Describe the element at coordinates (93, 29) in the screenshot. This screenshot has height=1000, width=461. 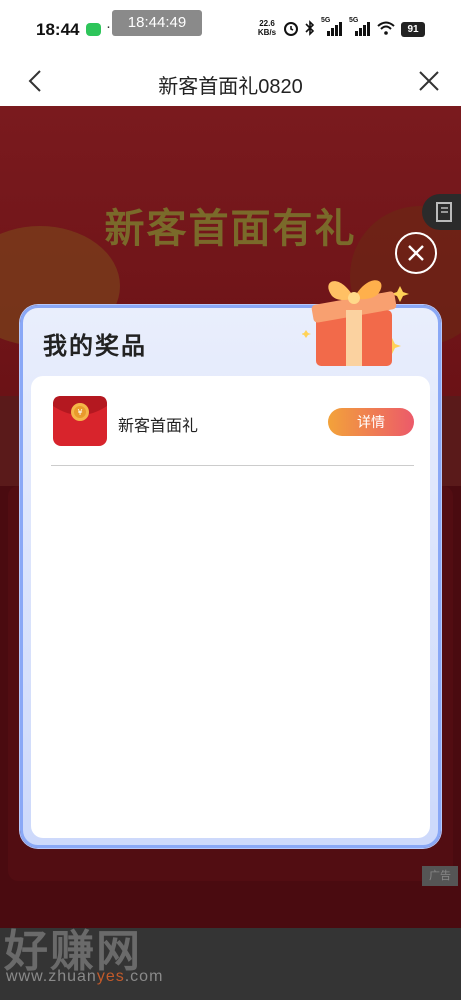
I see `wechat-icon` at that location.